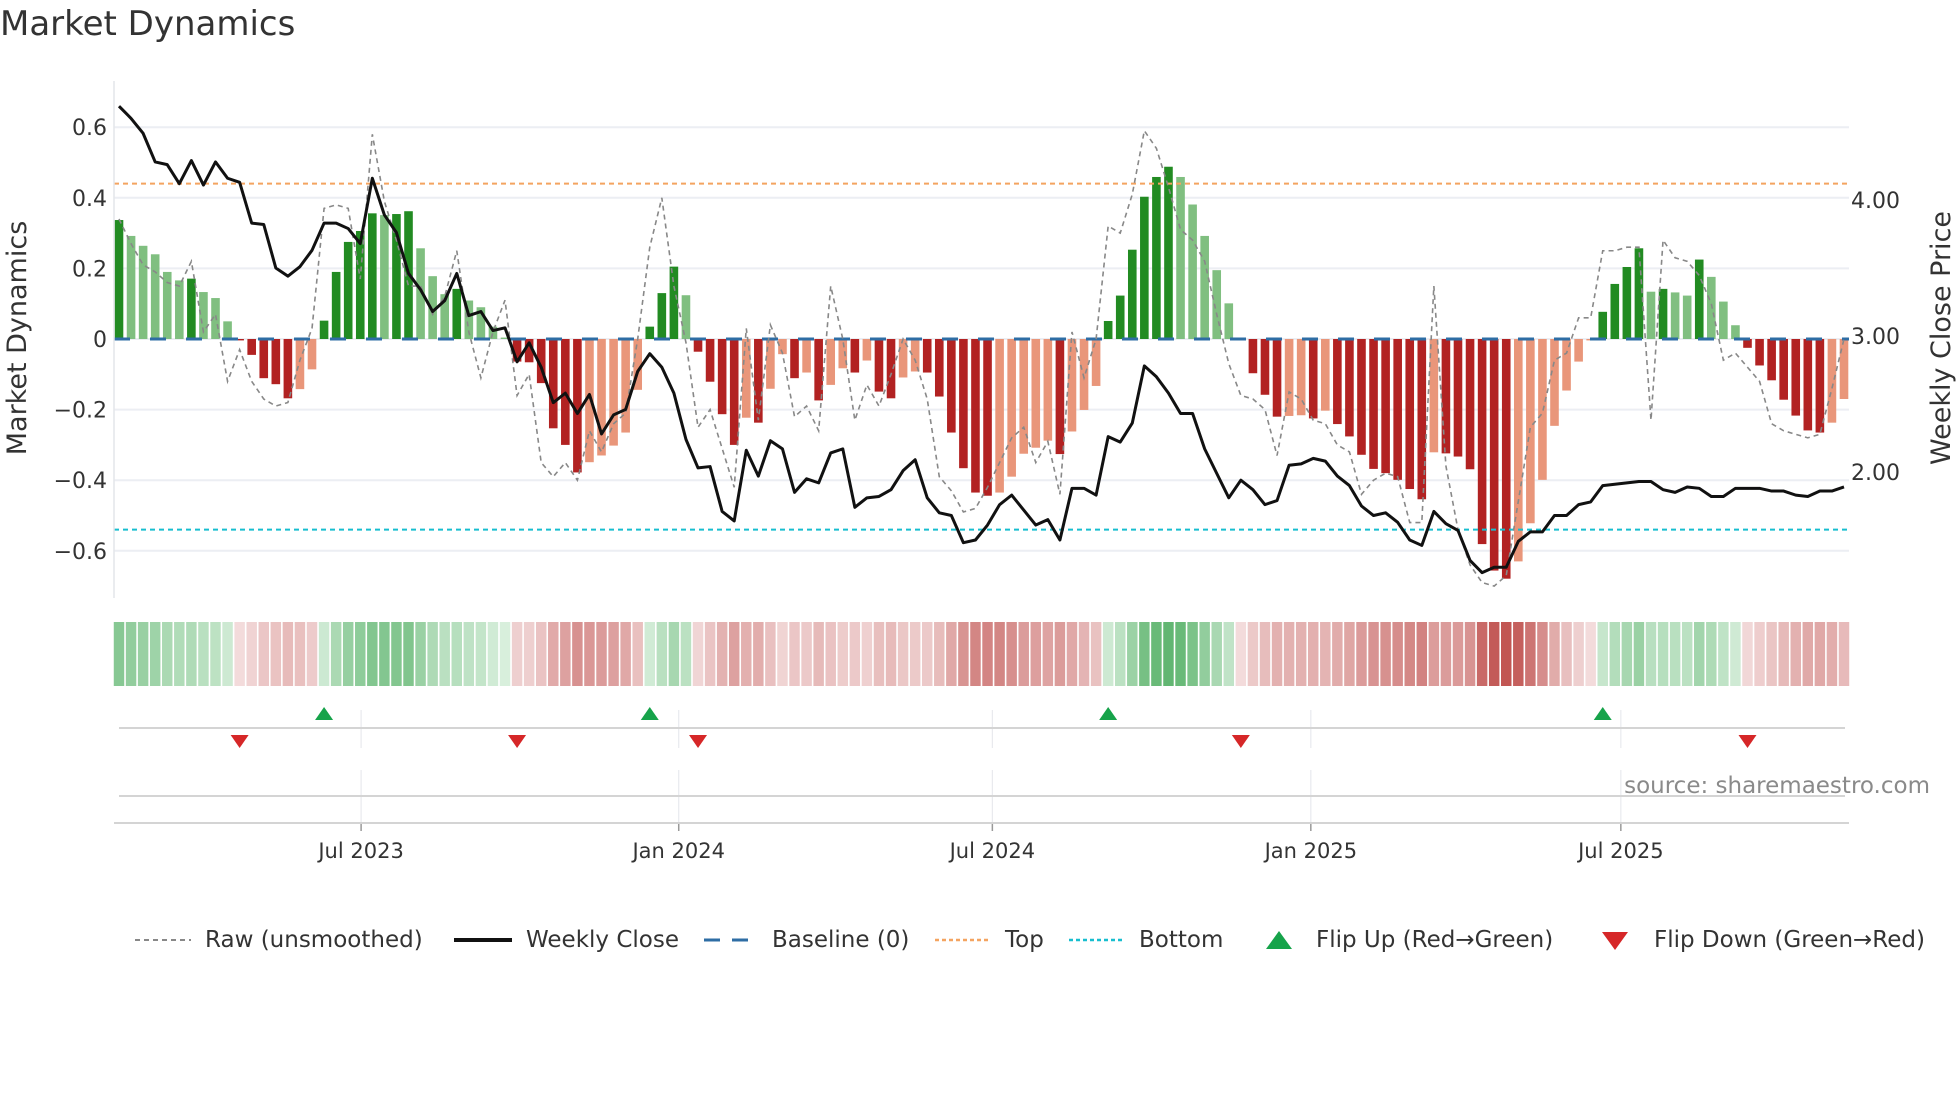 The height and width of the screenshot is (1102, 1960). I want to click on source-credit: source: sharemaestro.com, so click(1777, 786).